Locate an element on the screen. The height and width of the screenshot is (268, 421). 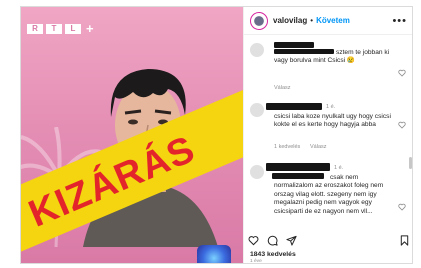
bookmark-icon is located at coordinates (404, 240).